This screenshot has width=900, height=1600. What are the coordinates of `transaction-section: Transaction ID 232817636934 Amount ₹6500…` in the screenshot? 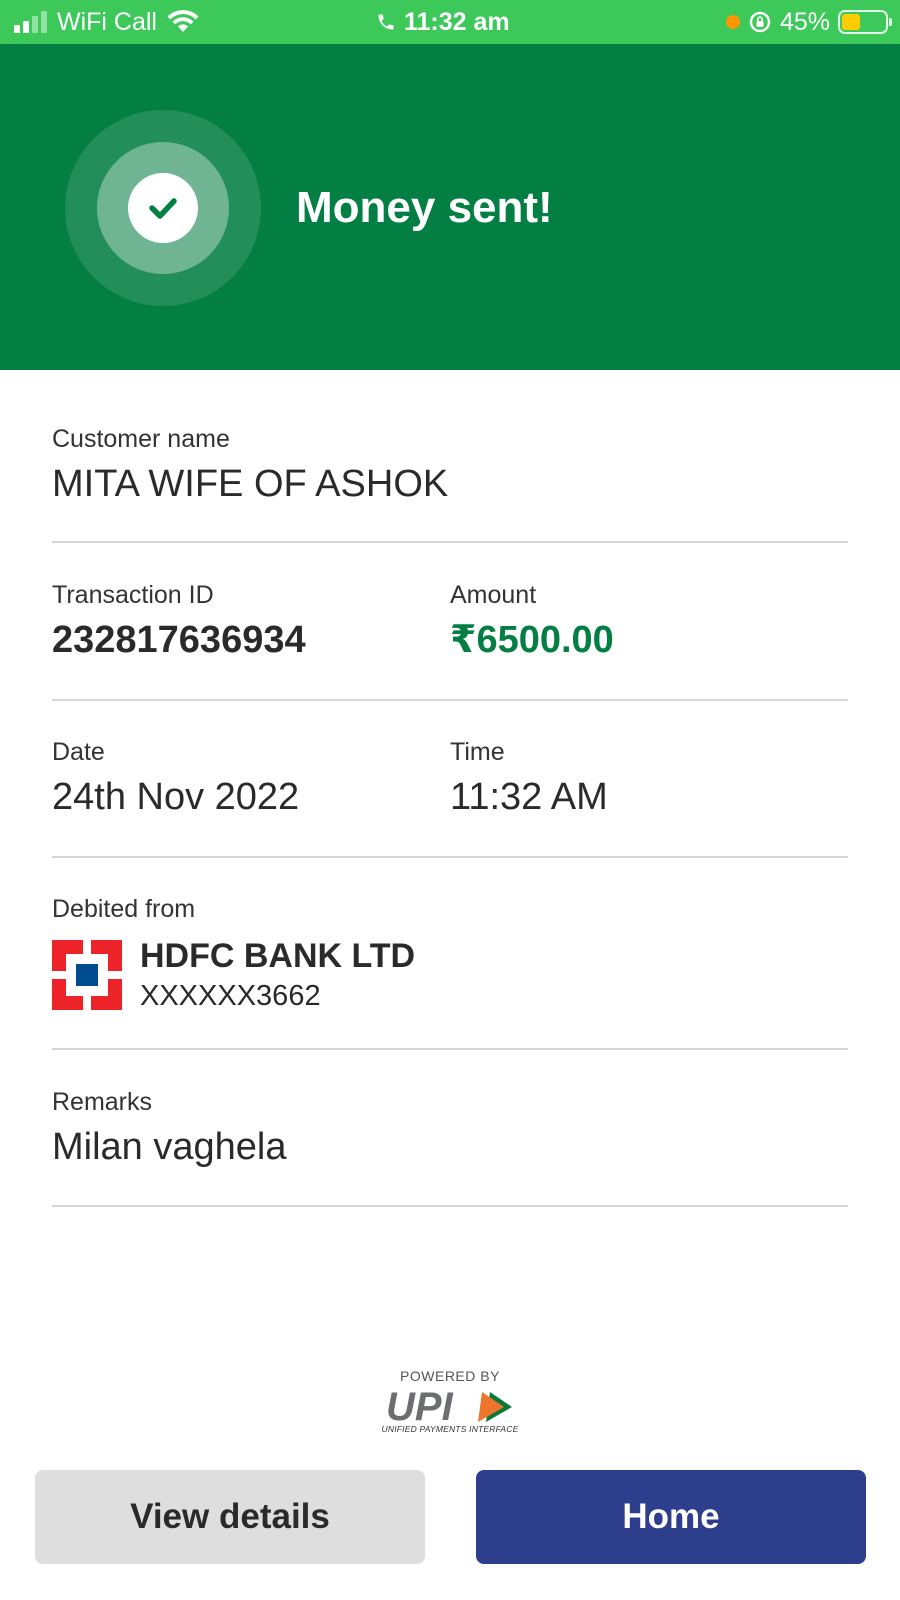 It's located at (450, 621).